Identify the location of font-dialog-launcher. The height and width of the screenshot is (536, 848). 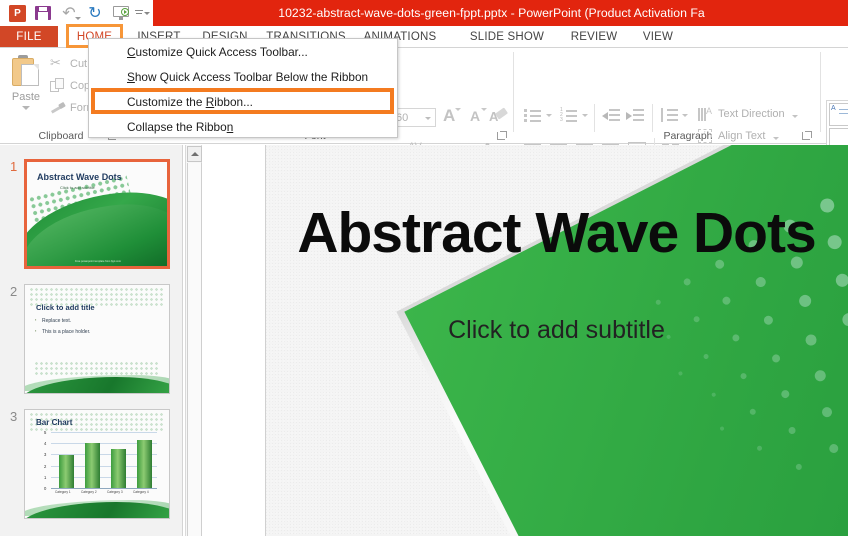
(502, 136).